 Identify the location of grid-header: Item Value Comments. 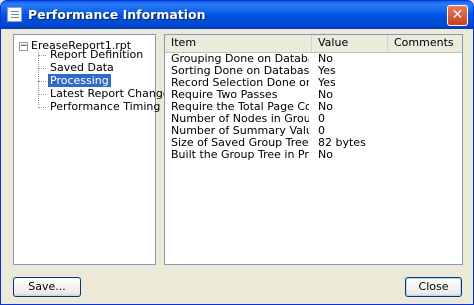
(313, 44).